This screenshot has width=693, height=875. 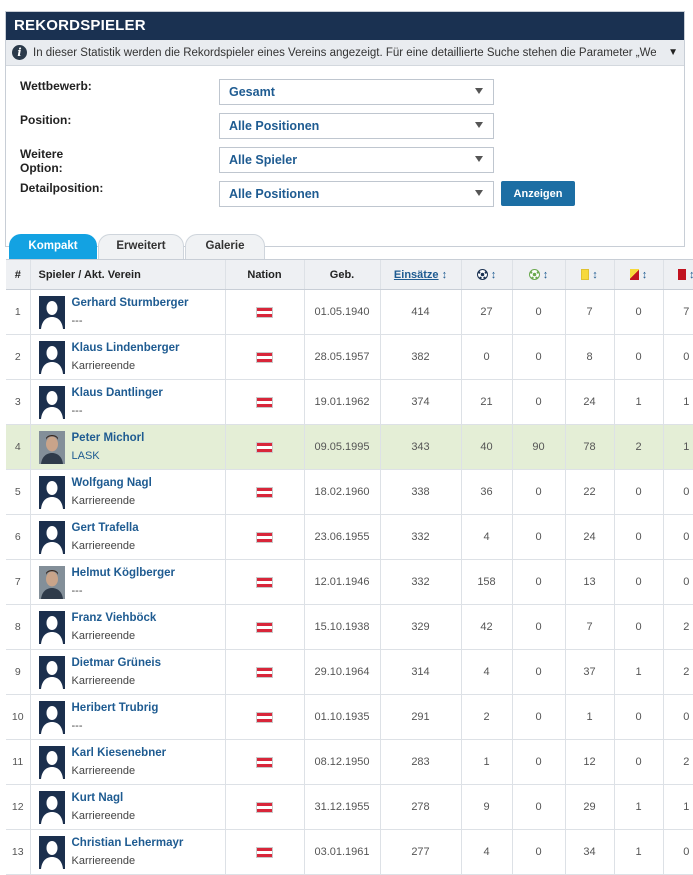 I want to click on yellow-cell: 12, so click(x=589, y=762).